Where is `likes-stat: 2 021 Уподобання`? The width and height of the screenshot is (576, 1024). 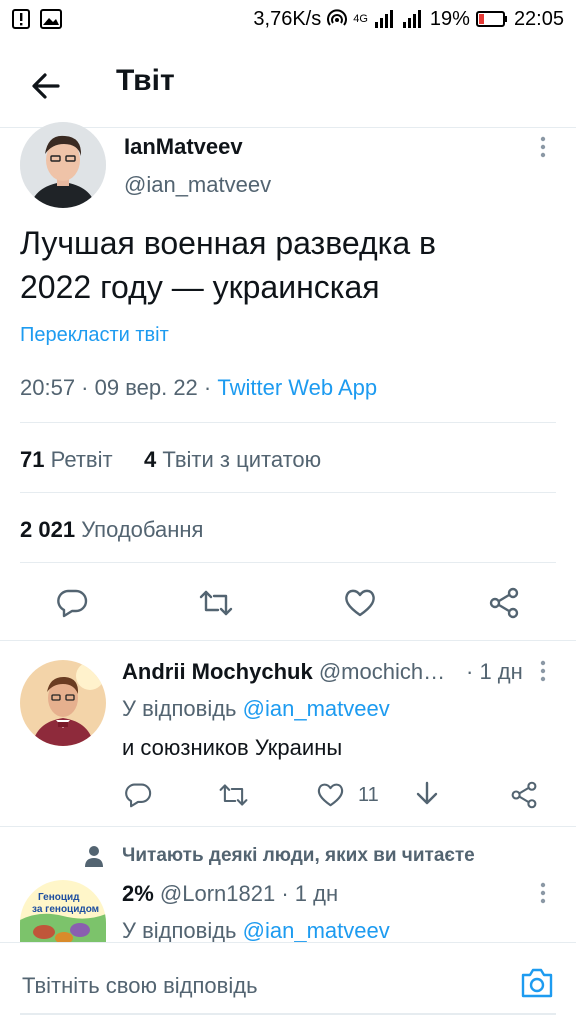 likes-stat: 2 021 Уподобання is located at coordinates (111, 530).